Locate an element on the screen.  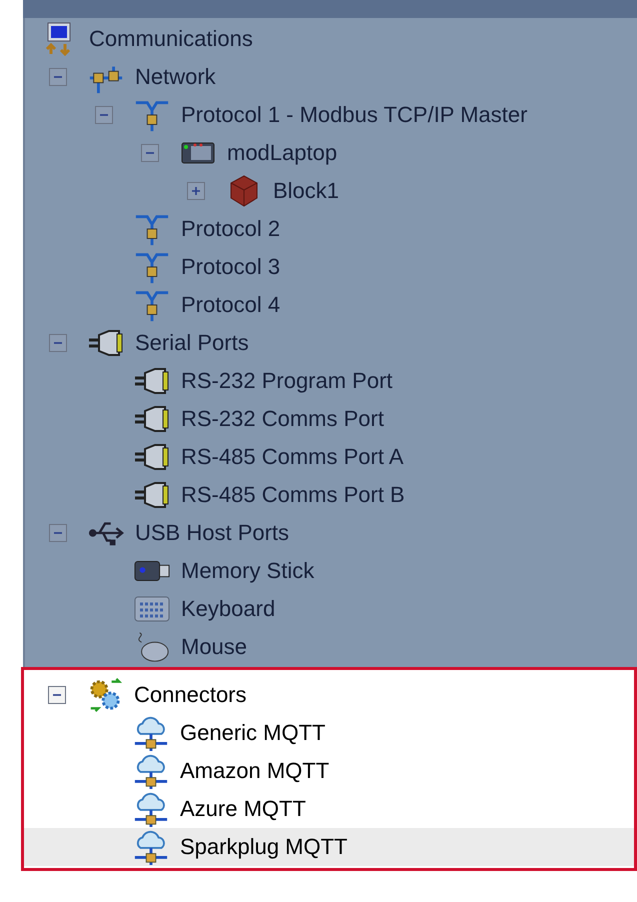
tree-item-label: Connectors is located at coordinates (190, 695).